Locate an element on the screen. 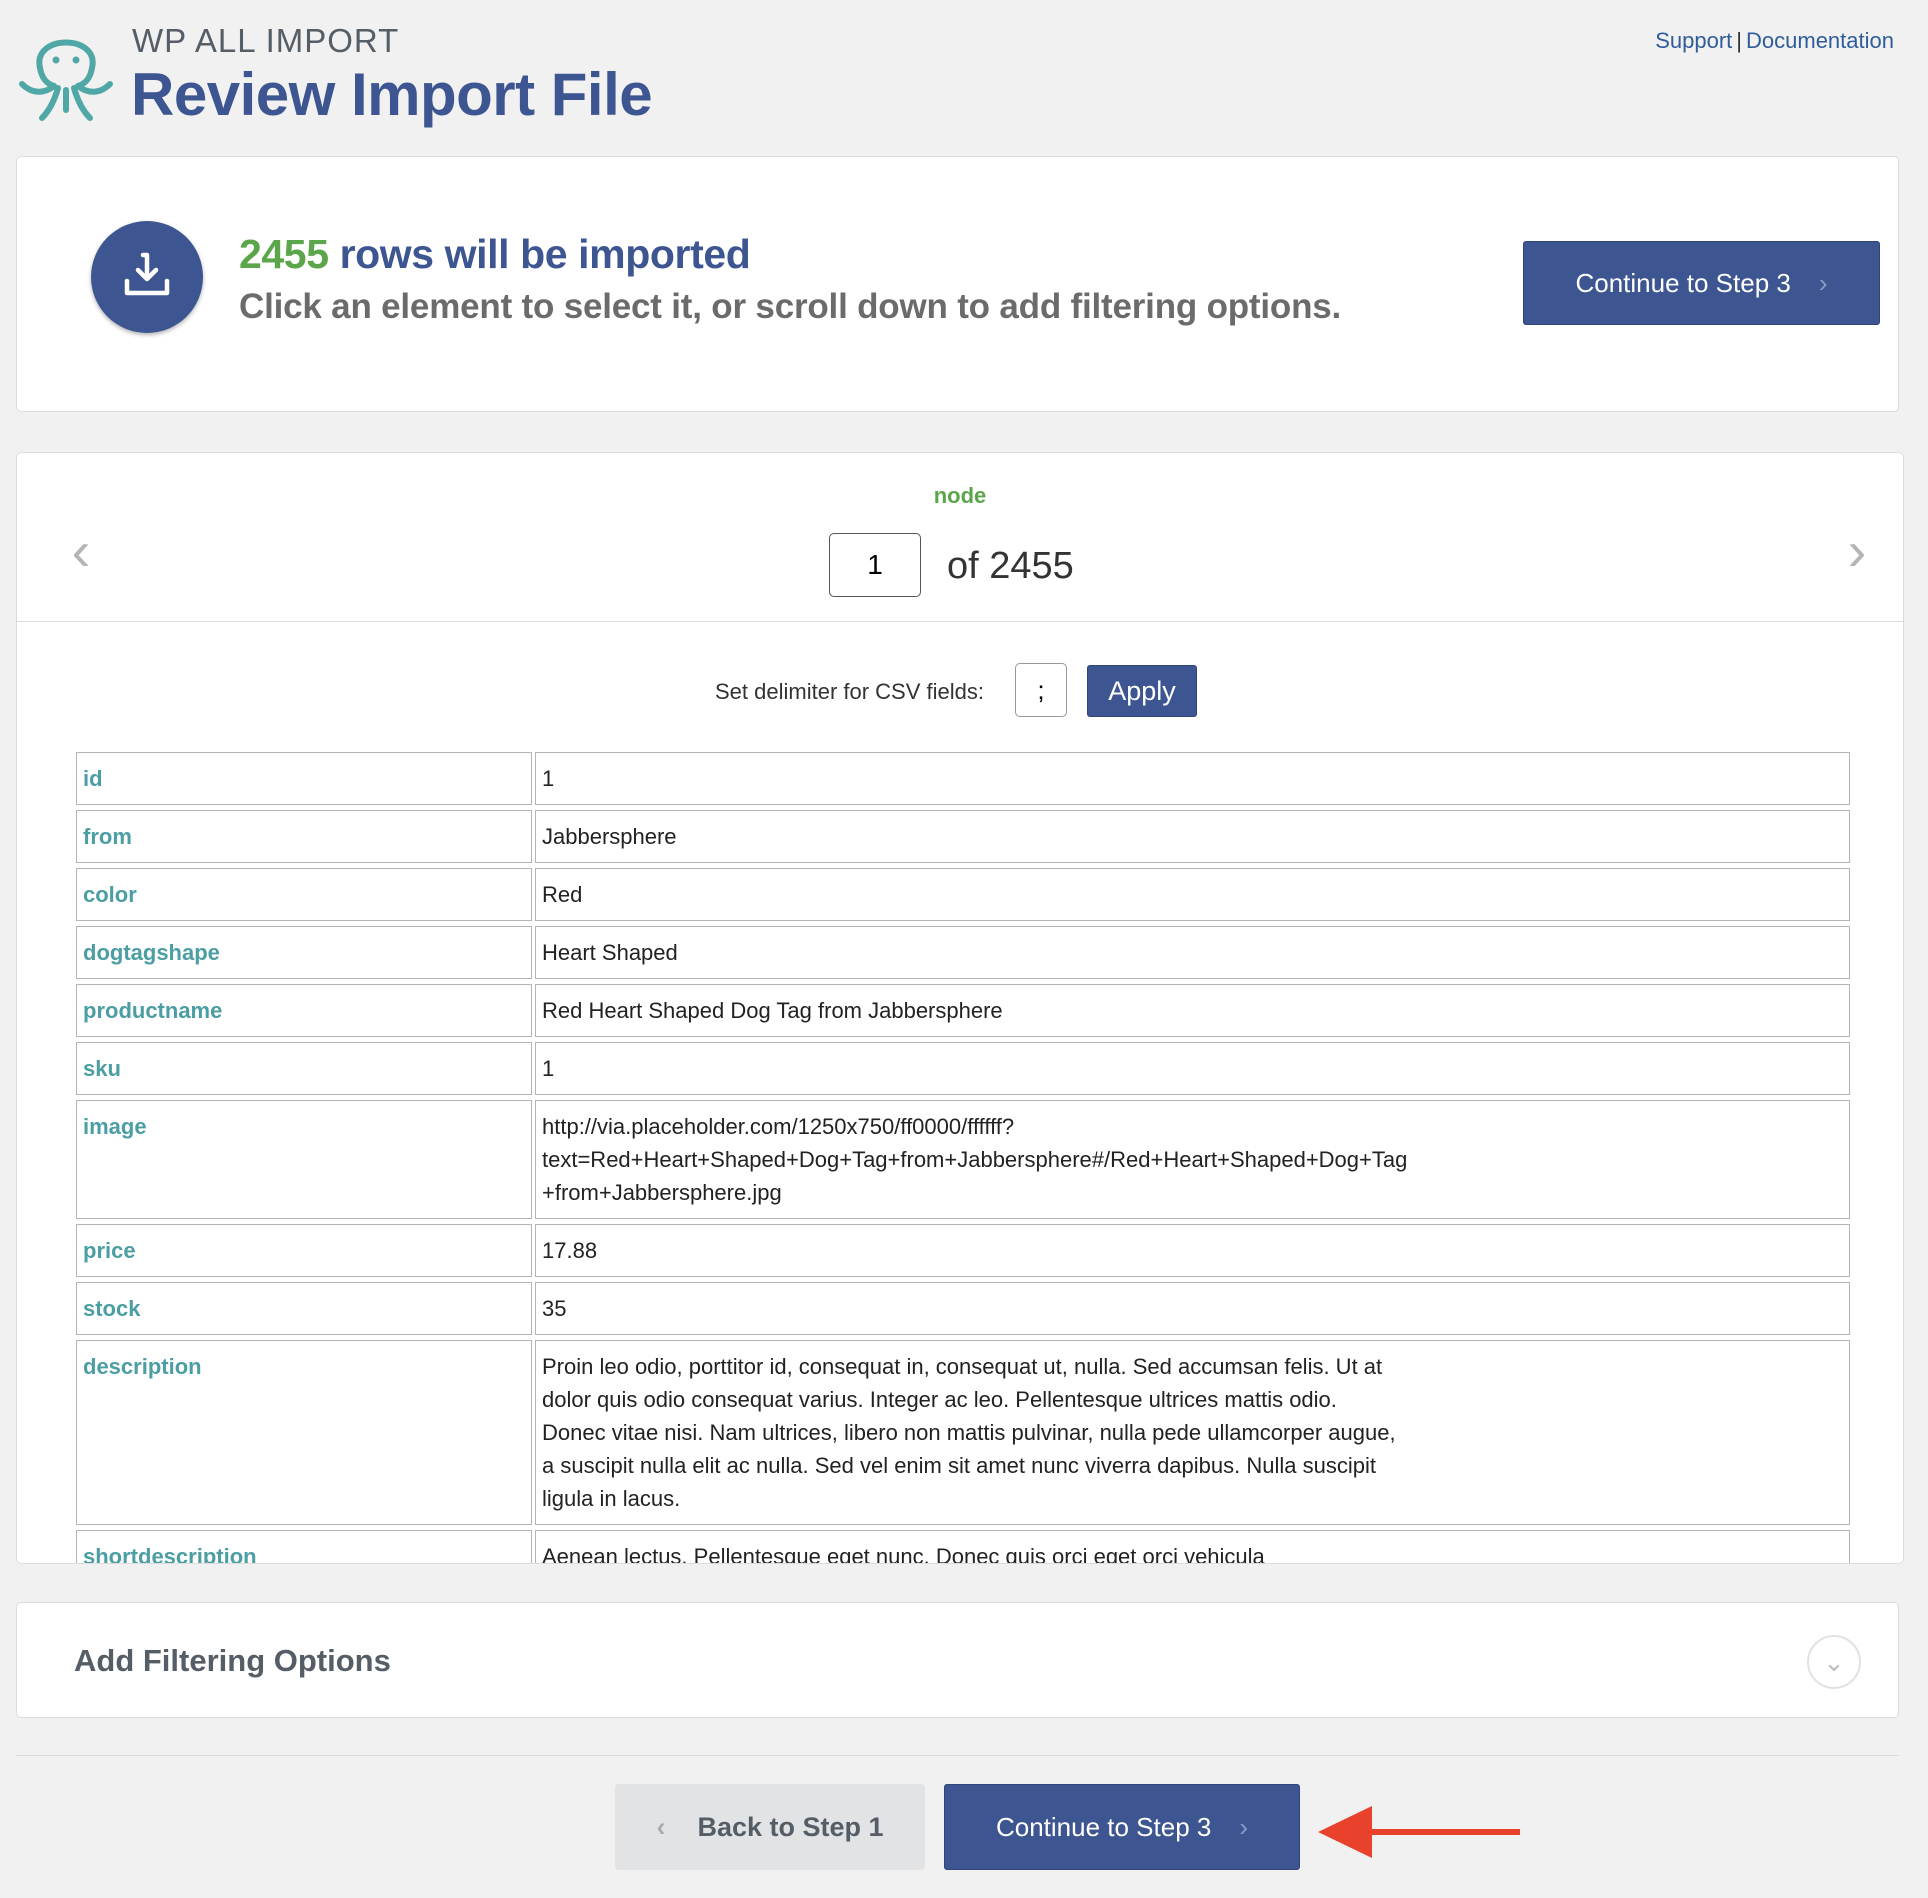  field-value: 17.88 is located at coordinates (1192, 1250).